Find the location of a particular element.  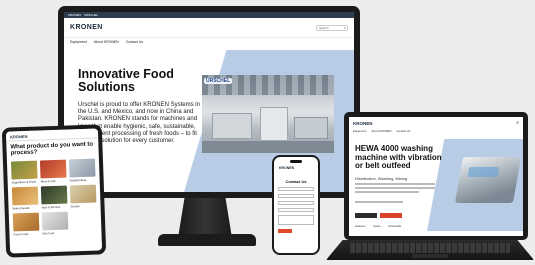

topbar-link-urschel: URSCHEL is located at coordinates (91, 15).